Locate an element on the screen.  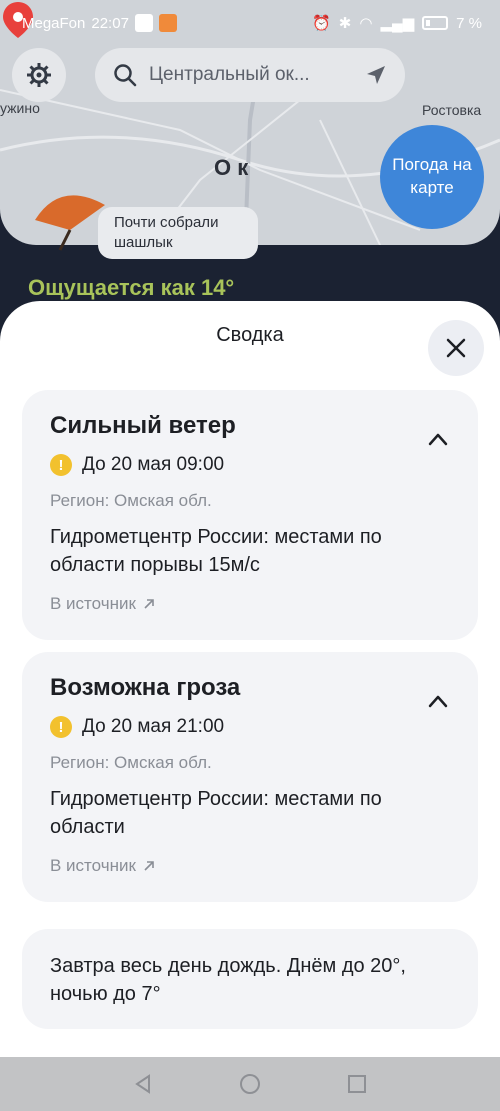
map-label-left: ужино is located at coordinates (20, 108).